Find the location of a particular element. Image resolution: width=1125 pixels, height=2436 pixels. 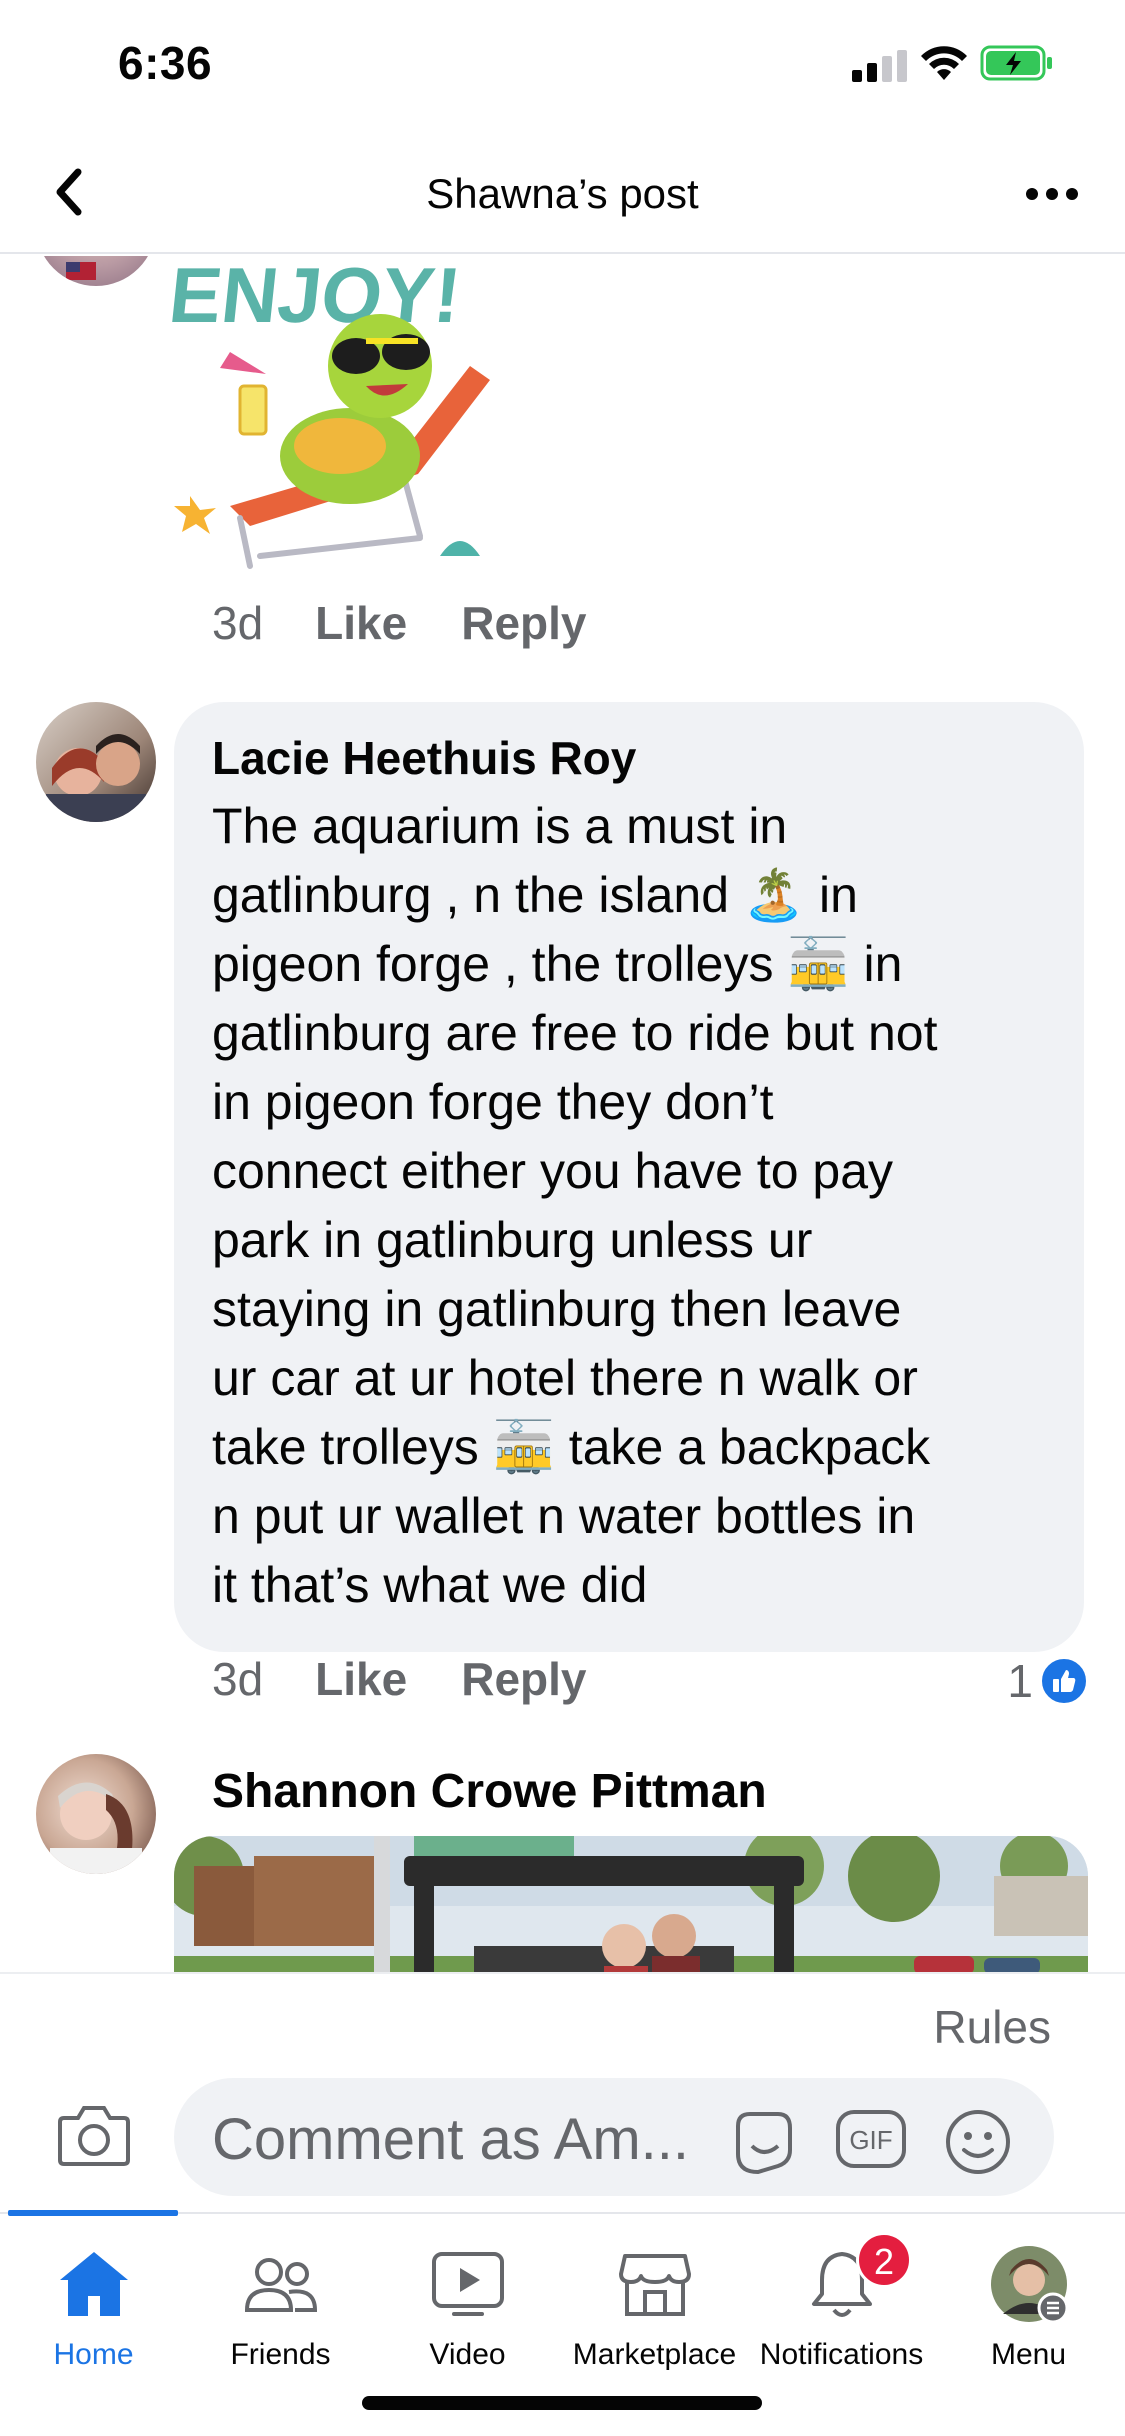

page-title: Shawna’s post is located at coordinates (562, 193).